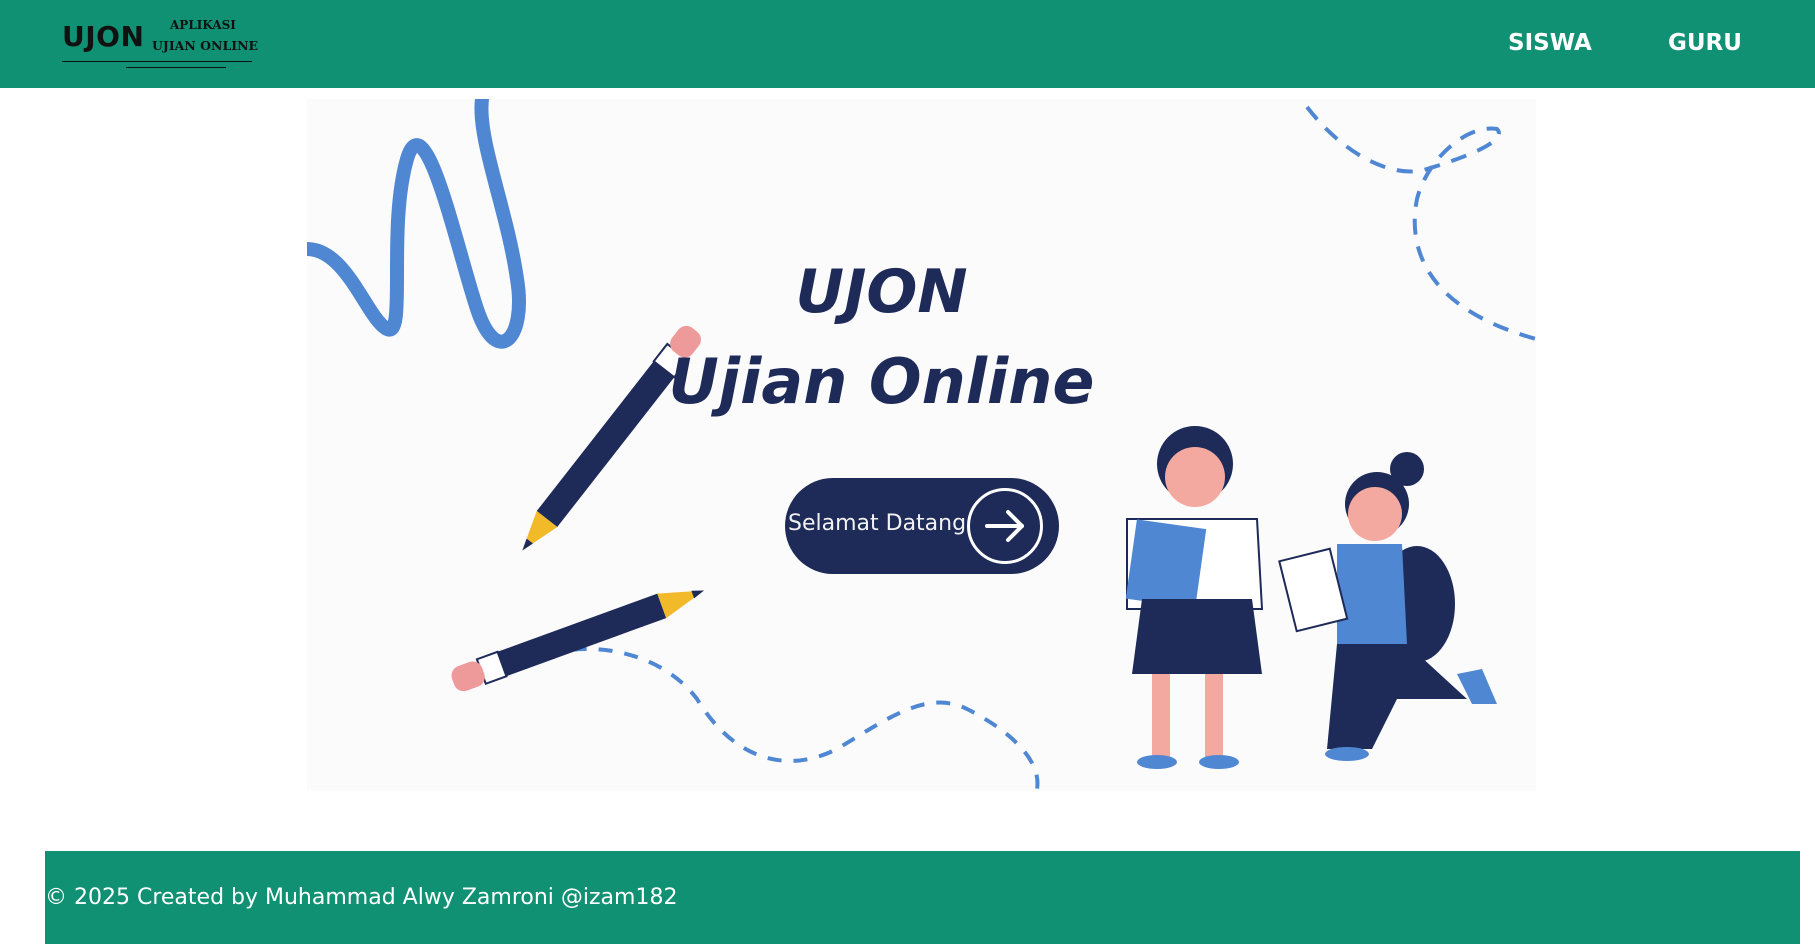 The width and height of the screenshot is (1815, 949). What do you see at coordinates (881, 292) in the screenshot?
I see `banner-title: UJON` at bounding box center [881, 292].